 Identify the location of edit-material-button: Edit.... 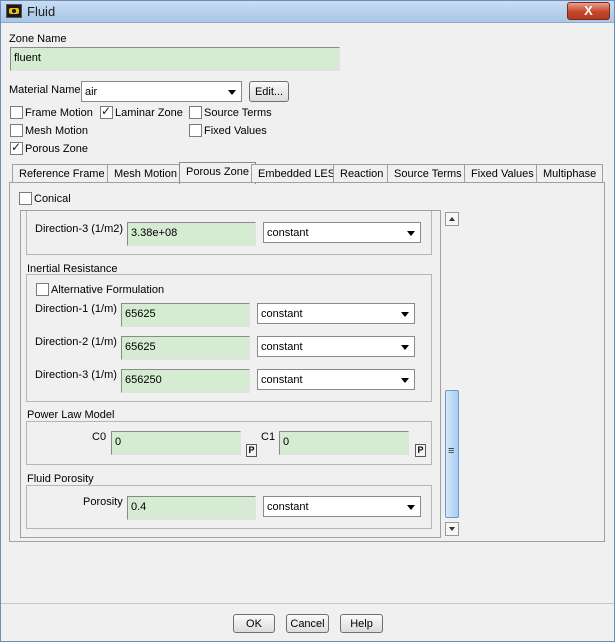
(269, 91).